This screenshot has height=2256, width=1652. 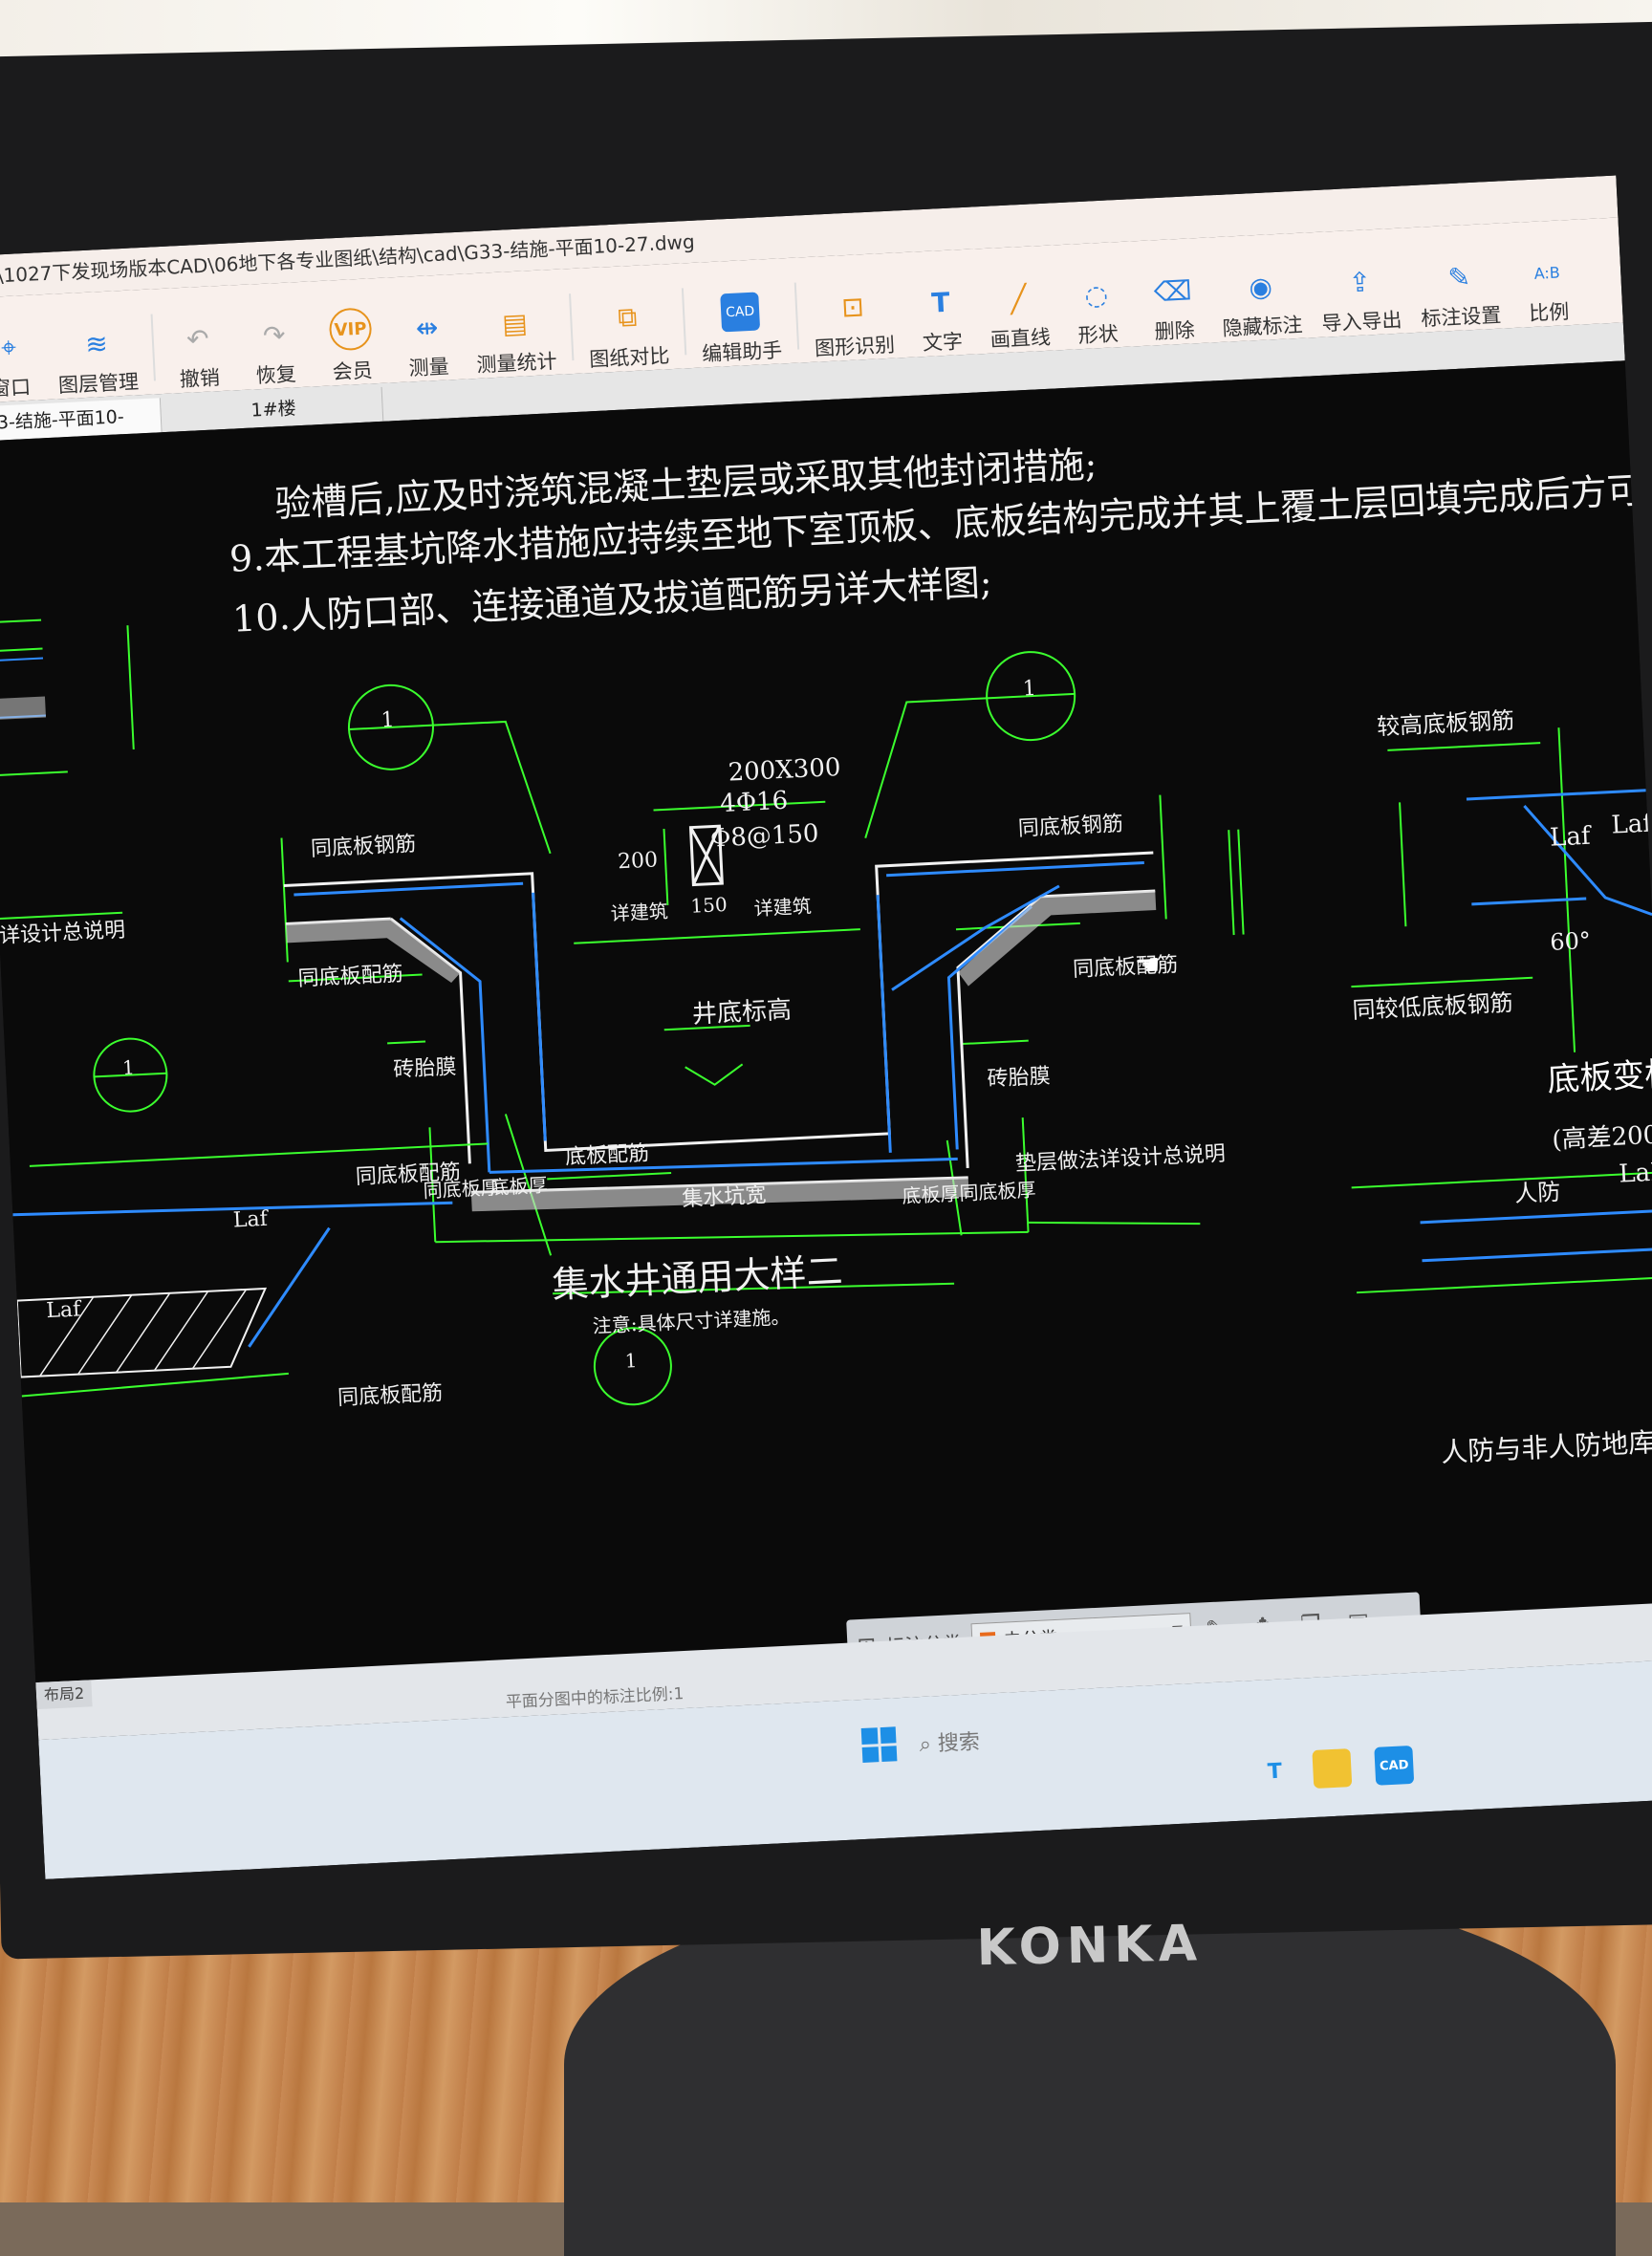 What do you see at coordinates (1570, 837) in the screenshot?
I see `label-laf: Laf` at bounding box center [1570, 837].